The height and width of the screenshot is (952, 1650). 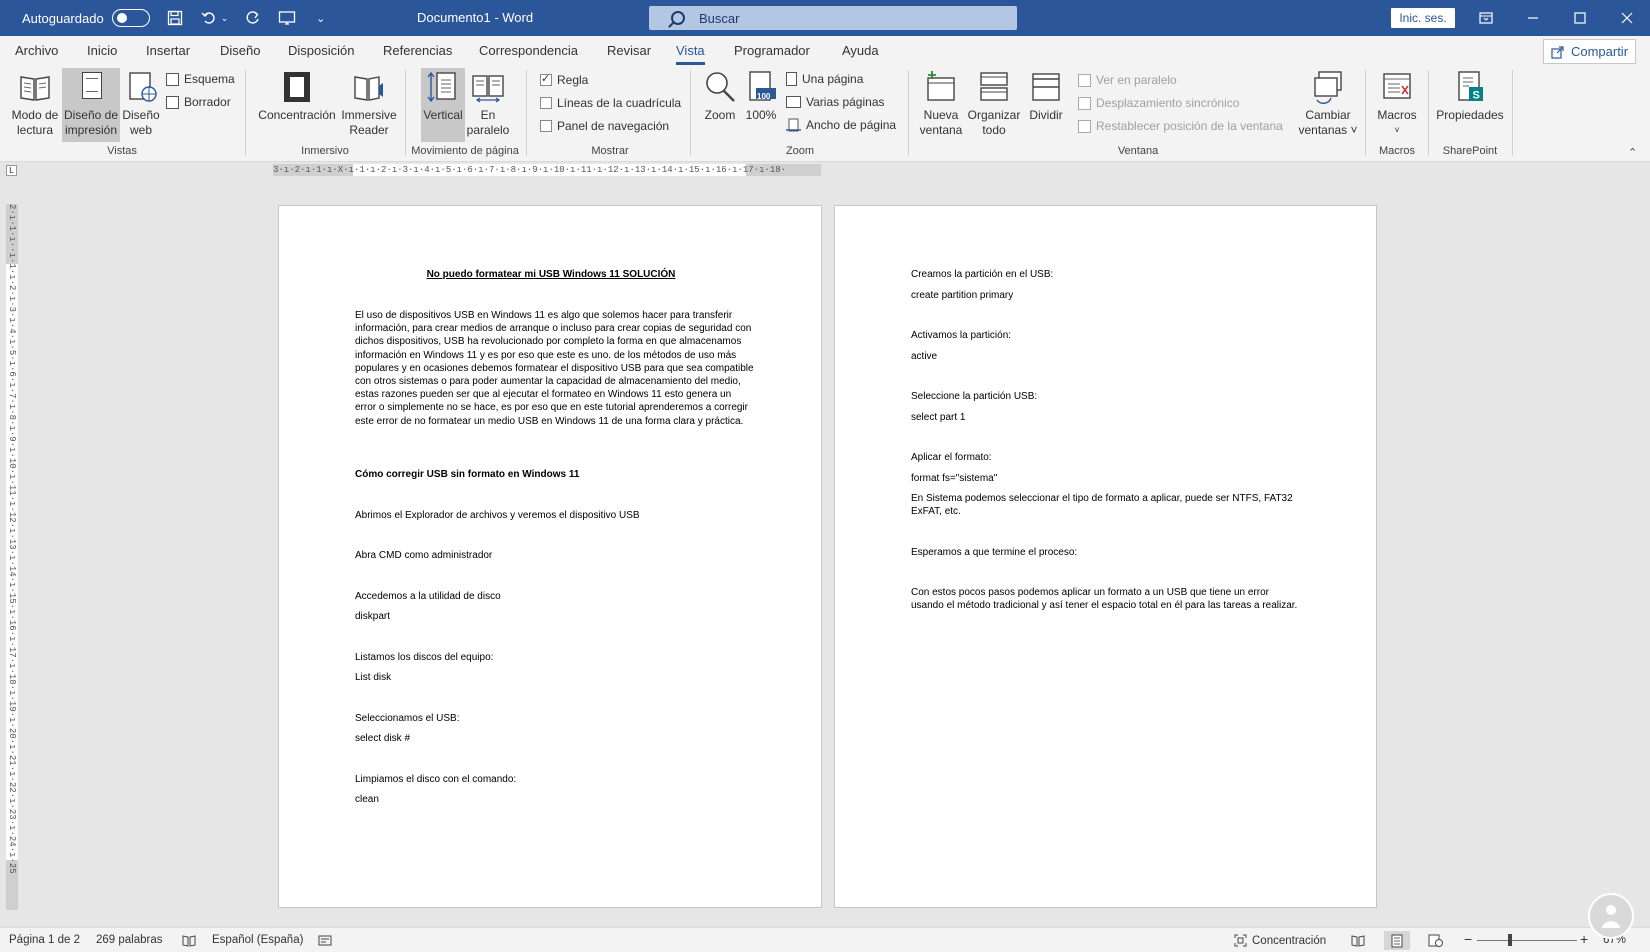 I want to click on step-select-partition: Seleccione la partición USB:, so click(x=974, y=396).